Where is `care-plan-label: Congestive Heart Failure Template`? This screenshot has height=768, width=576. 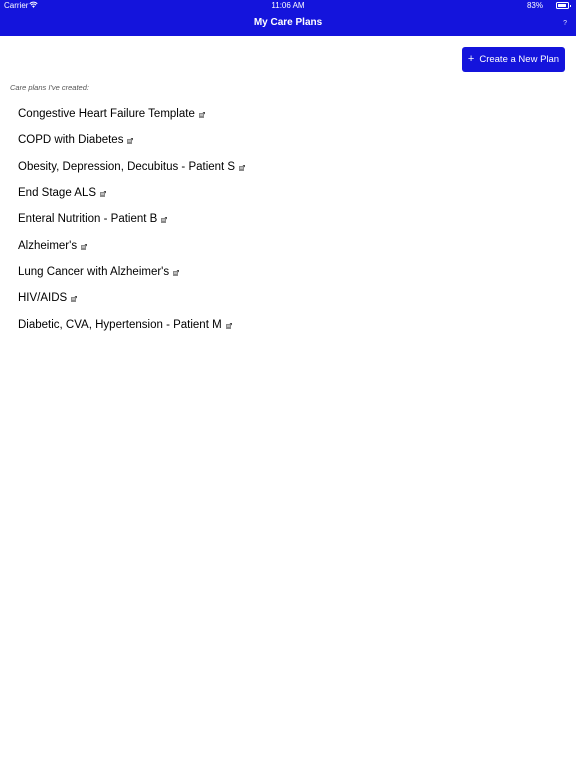
care-plan-label: Congestive Heart Failure Template is located at coordinates (106, 114).